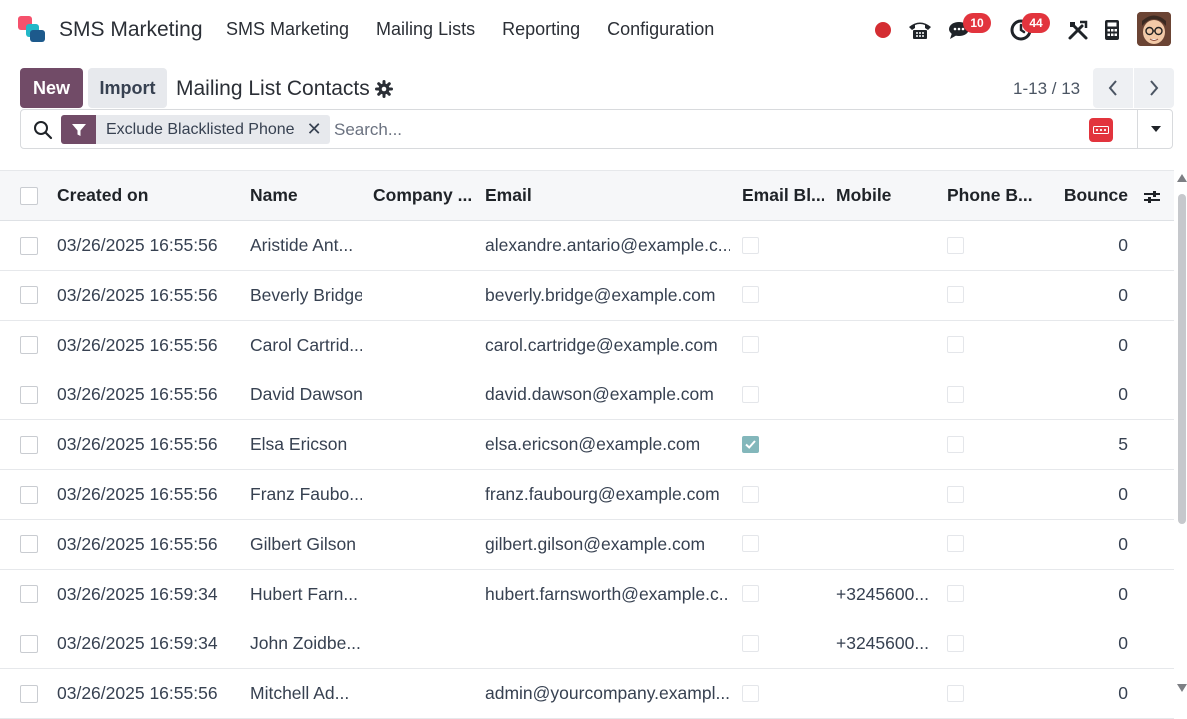 The height and width of the screenshot is (719, 1187). What do you see at coordinates (147, 195) in the screenshot?
I see `column-header-created-on: Created on` at bounding box center [147, 195].